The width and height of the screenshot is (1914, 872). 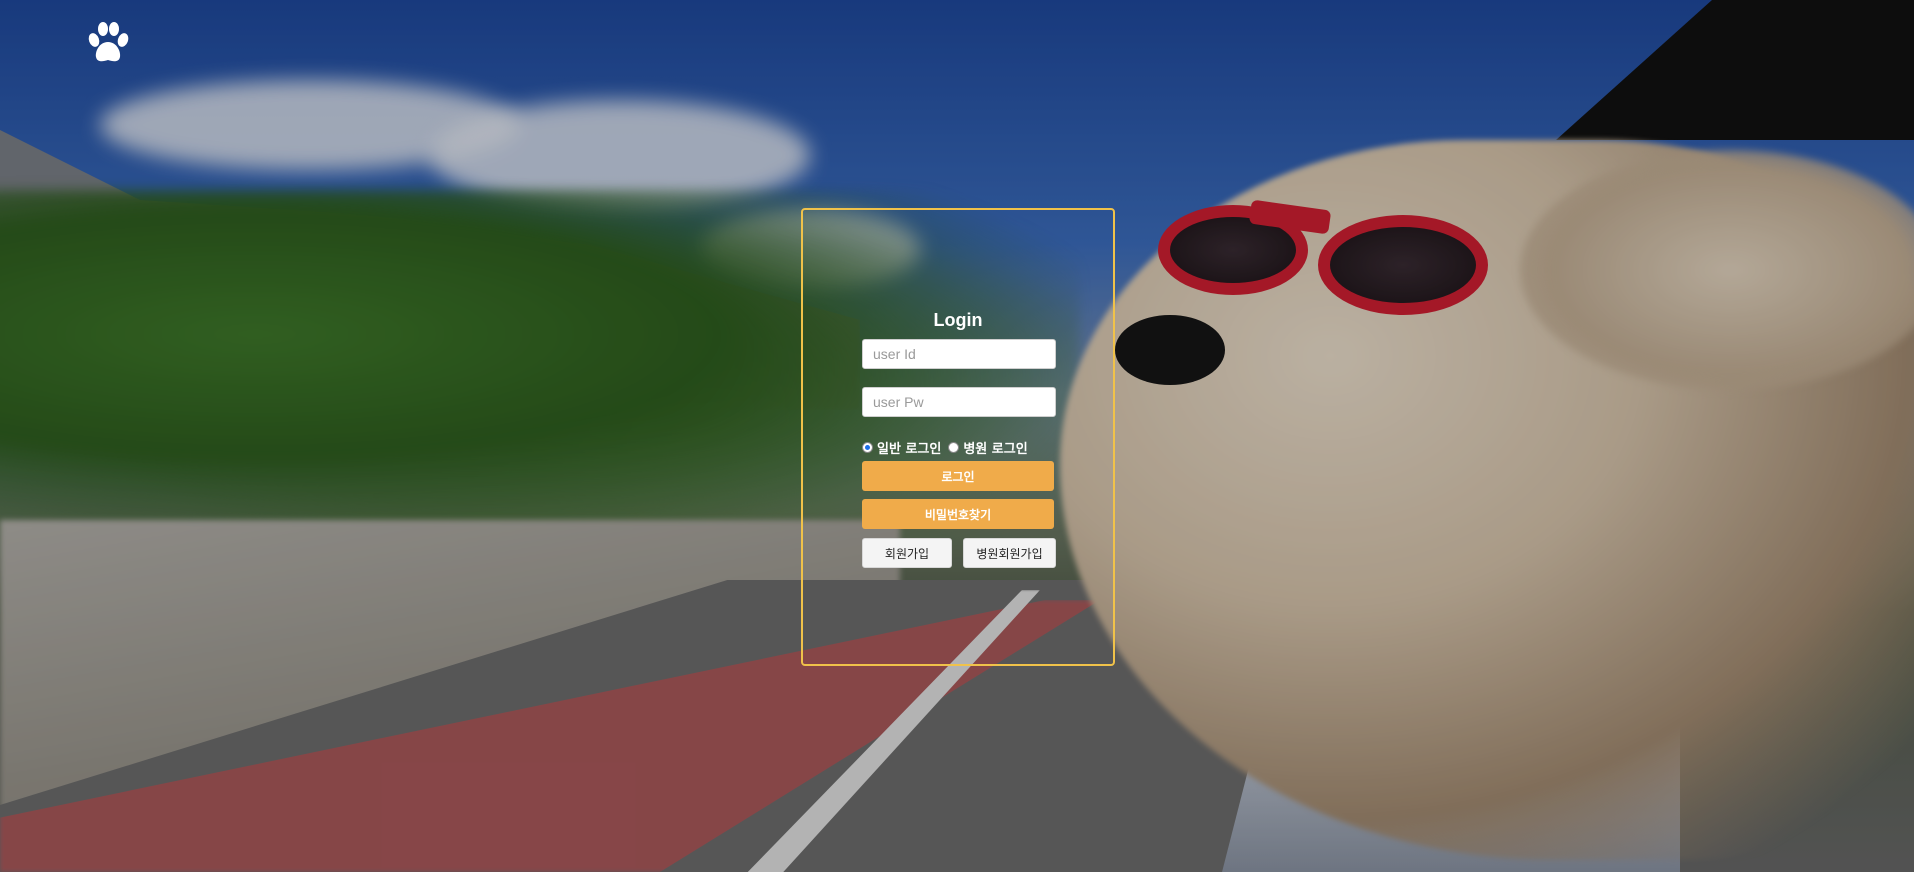 I want to click on general-login-radio, so click(x=867, y=447).